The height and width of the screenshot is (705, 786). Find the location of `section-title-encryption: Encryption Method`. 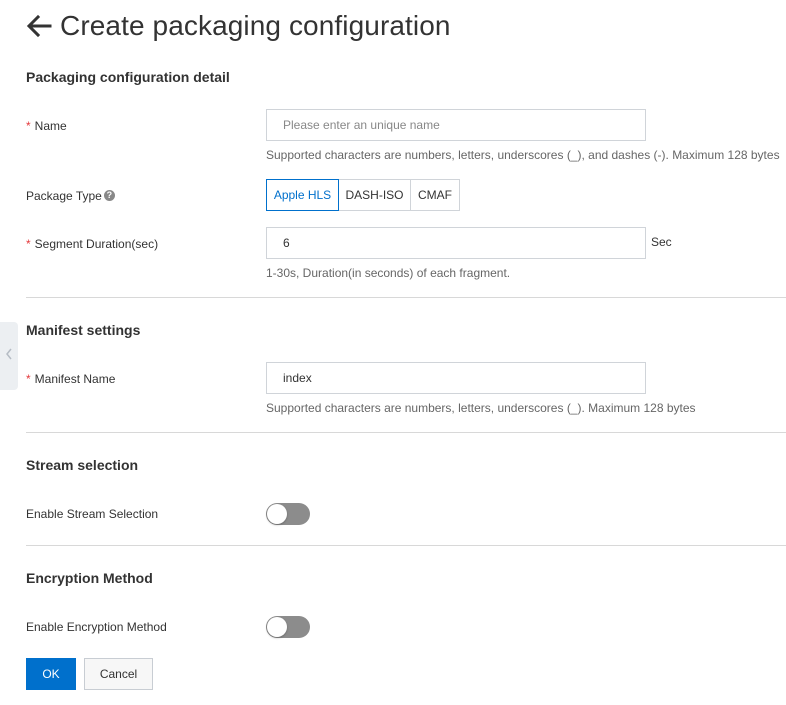

section-title-encryption: Encryption Method is located at coordinates (89, 578).